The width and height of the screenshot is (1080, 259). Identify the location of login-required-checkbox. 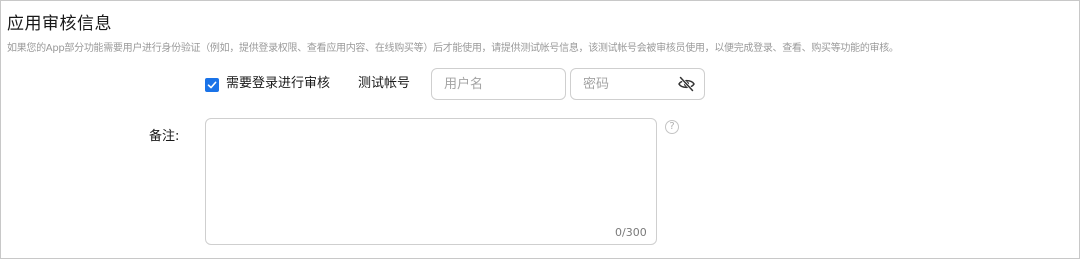
(212, 85).